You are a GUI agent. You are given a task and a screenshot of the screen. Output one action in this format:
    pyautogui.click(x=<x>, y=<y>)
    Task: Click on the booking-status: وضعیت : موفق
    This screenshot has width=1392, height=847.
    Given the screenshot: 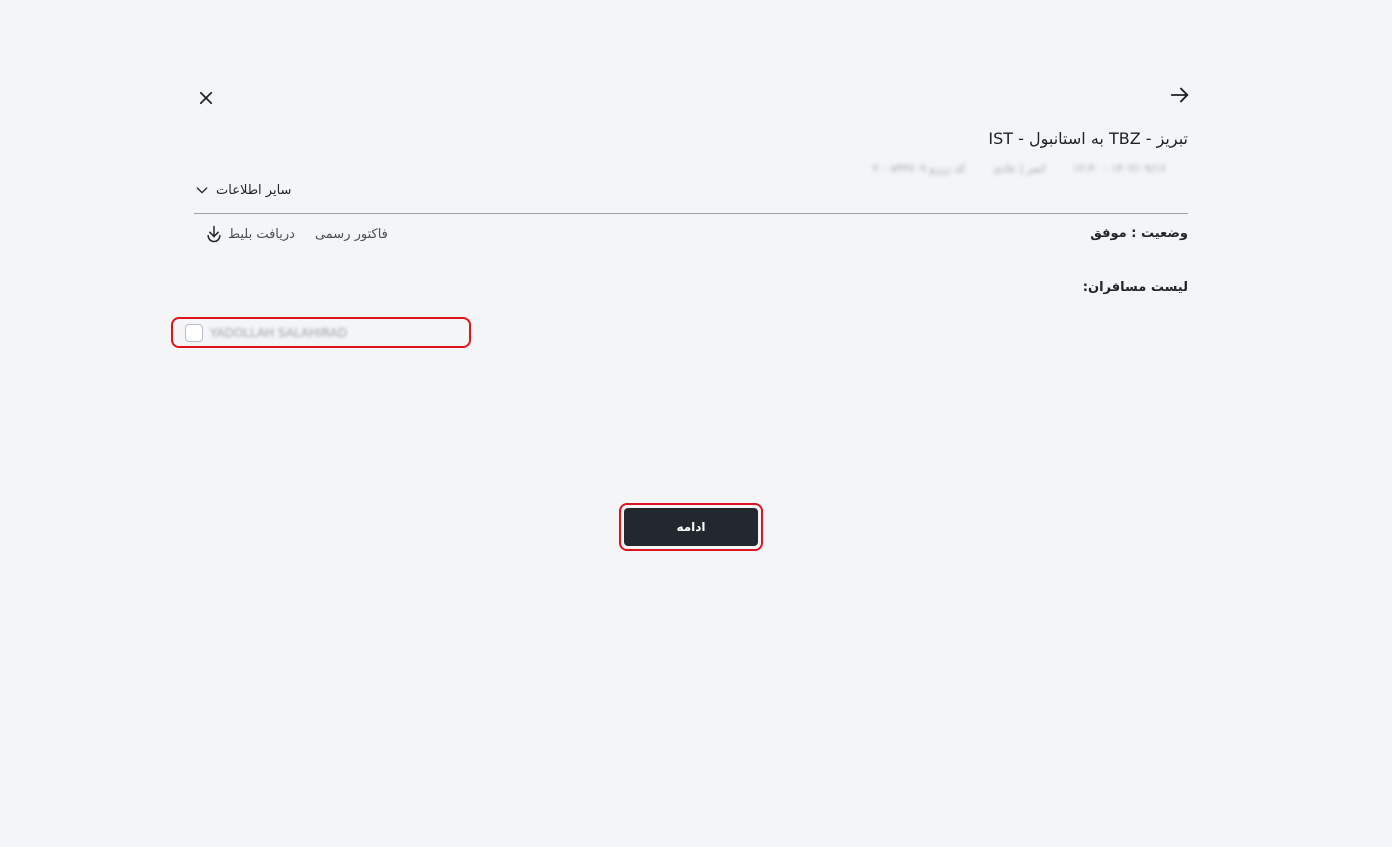 What is the action you would take?
    pyautogui.click(x=1139, y=233)
    